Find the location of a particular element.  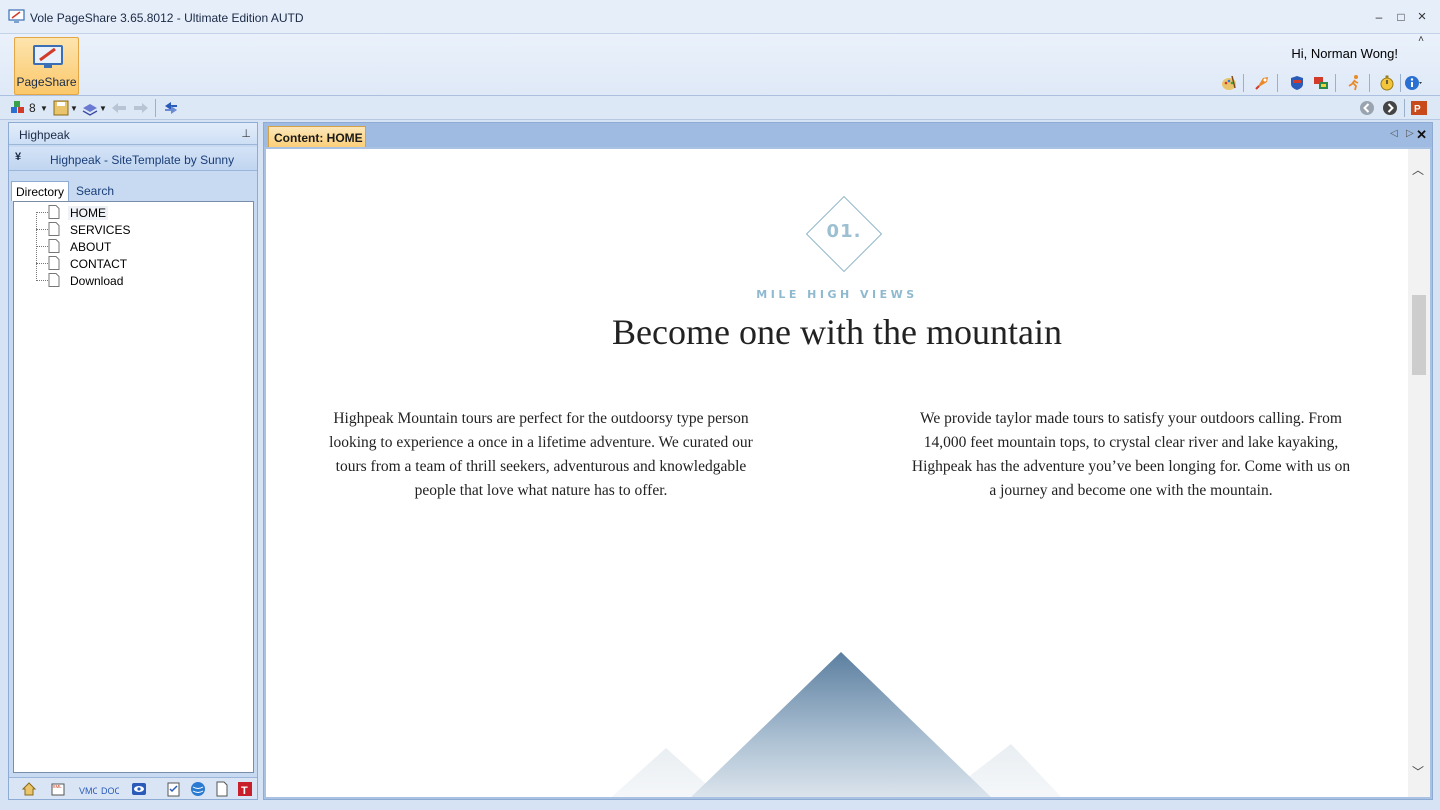

refresh-sync-icon is located at coordinates (171, 108).